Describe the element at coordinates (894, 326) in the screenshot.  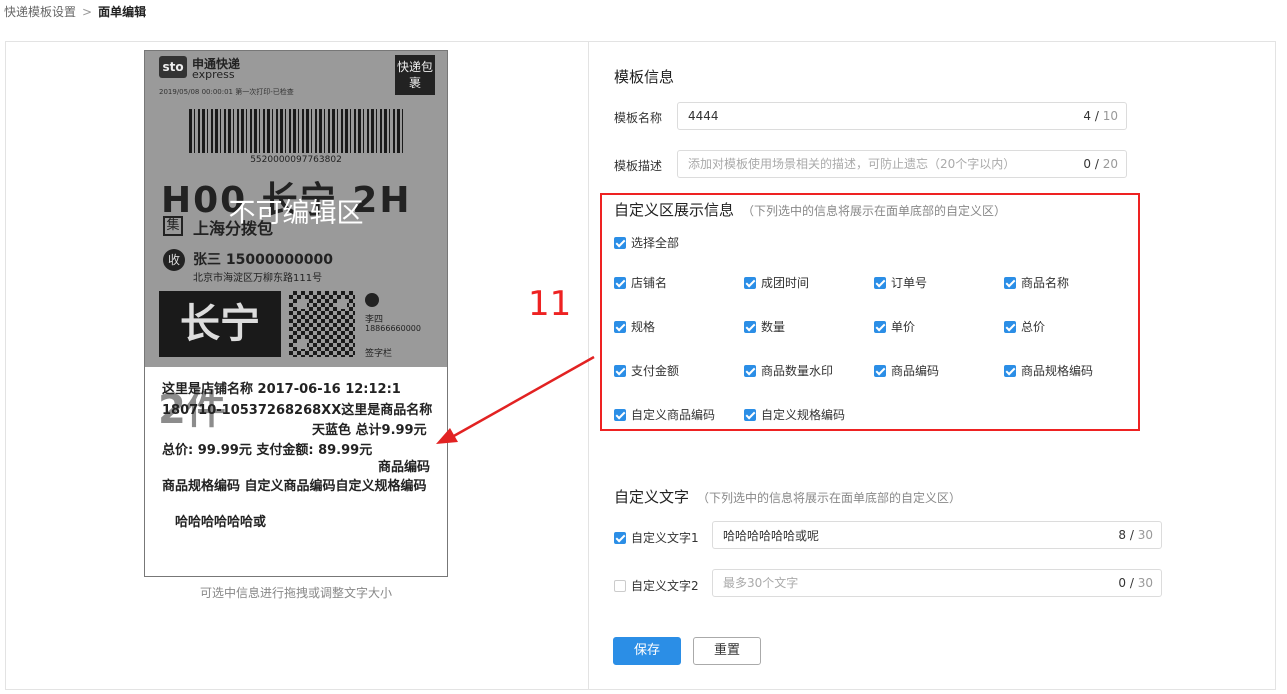
I see `option-unit-price: 单价` at that location.